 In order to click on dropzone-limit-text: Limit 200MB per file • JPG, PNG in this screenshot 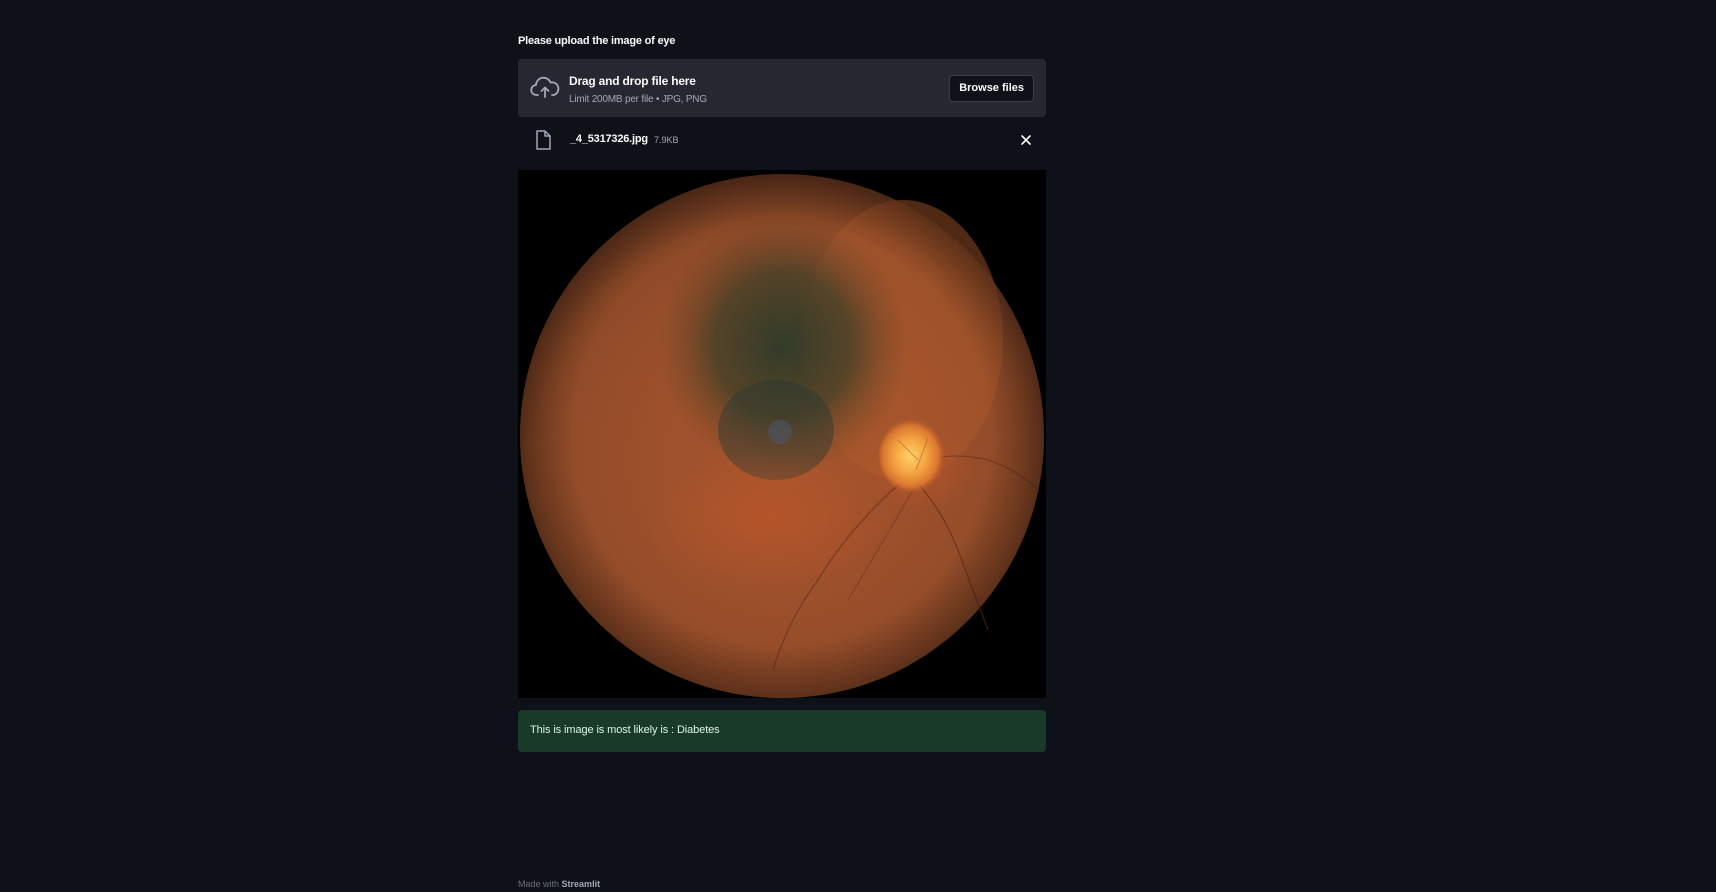, I will do `click(638, 99)`.